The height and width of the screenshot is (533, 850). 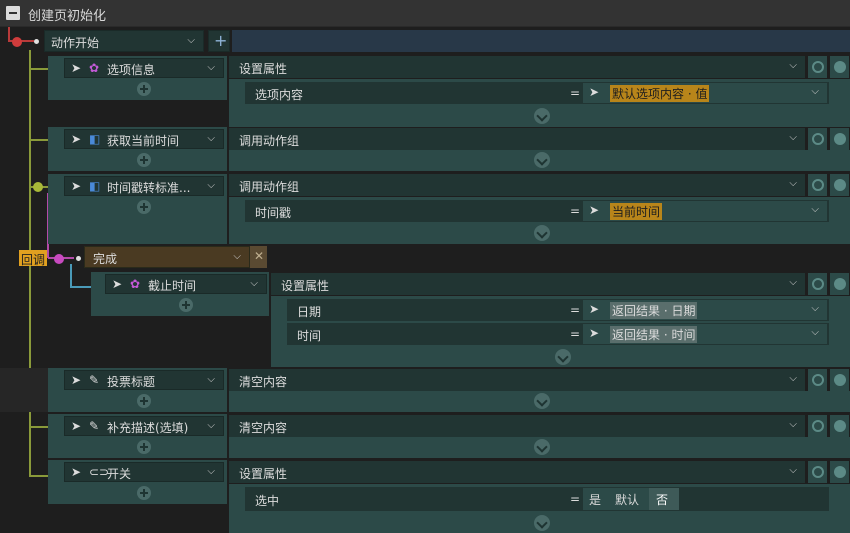 I want to click on root-node-dot, so click(x=17, y=42).